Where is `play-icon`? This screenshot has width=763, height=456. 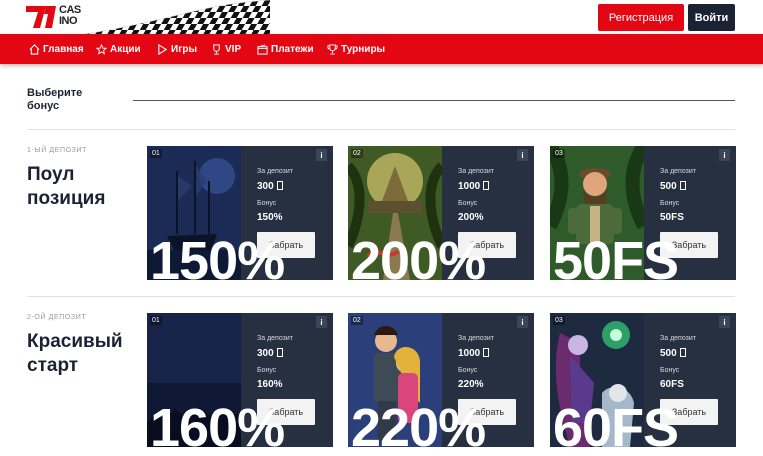 play-icon is located at coordinates (163, 49).